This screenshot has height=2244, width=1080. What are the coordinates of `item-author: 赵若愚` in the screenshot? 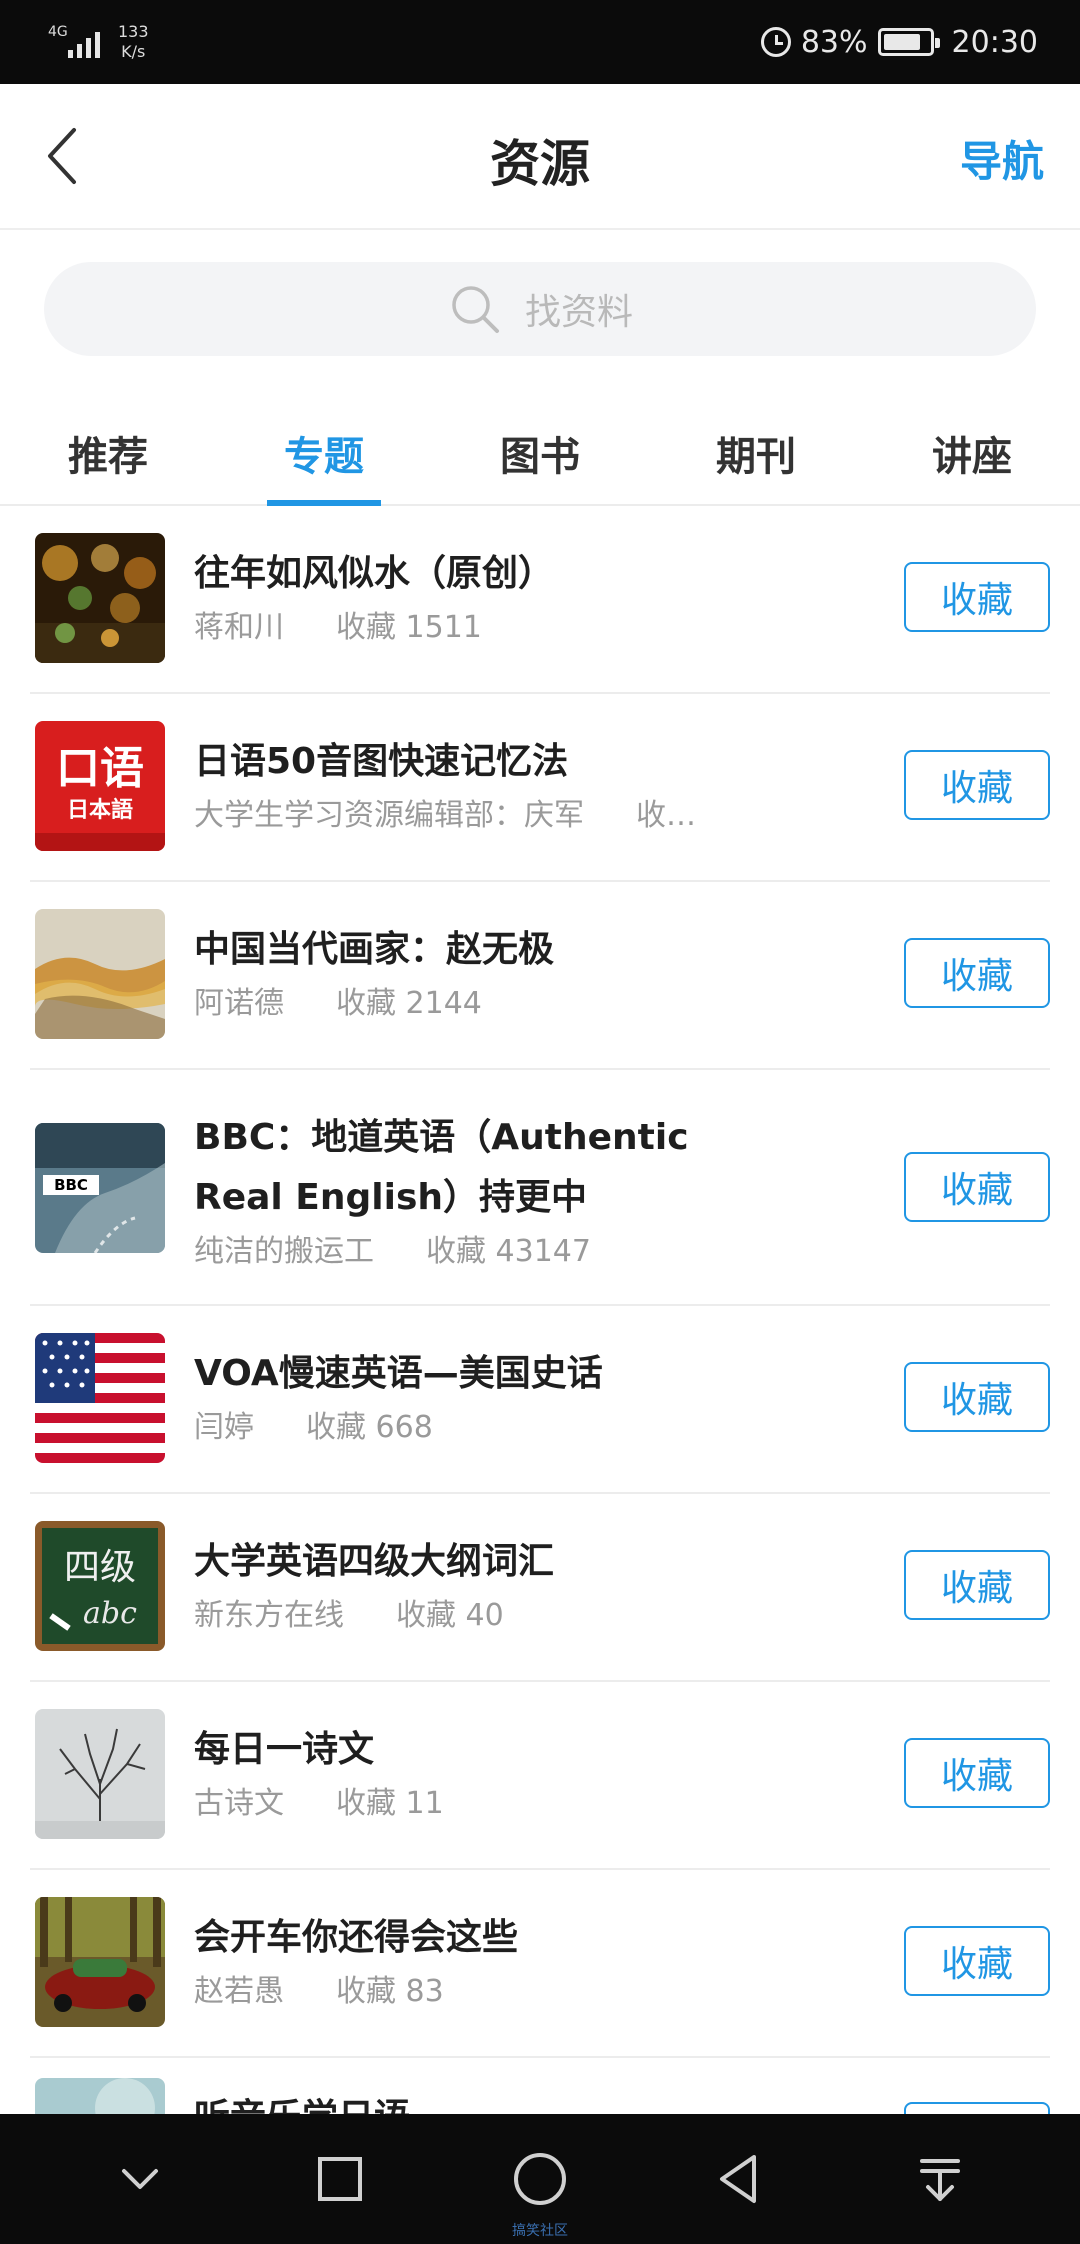 It's located at (239, 1991).